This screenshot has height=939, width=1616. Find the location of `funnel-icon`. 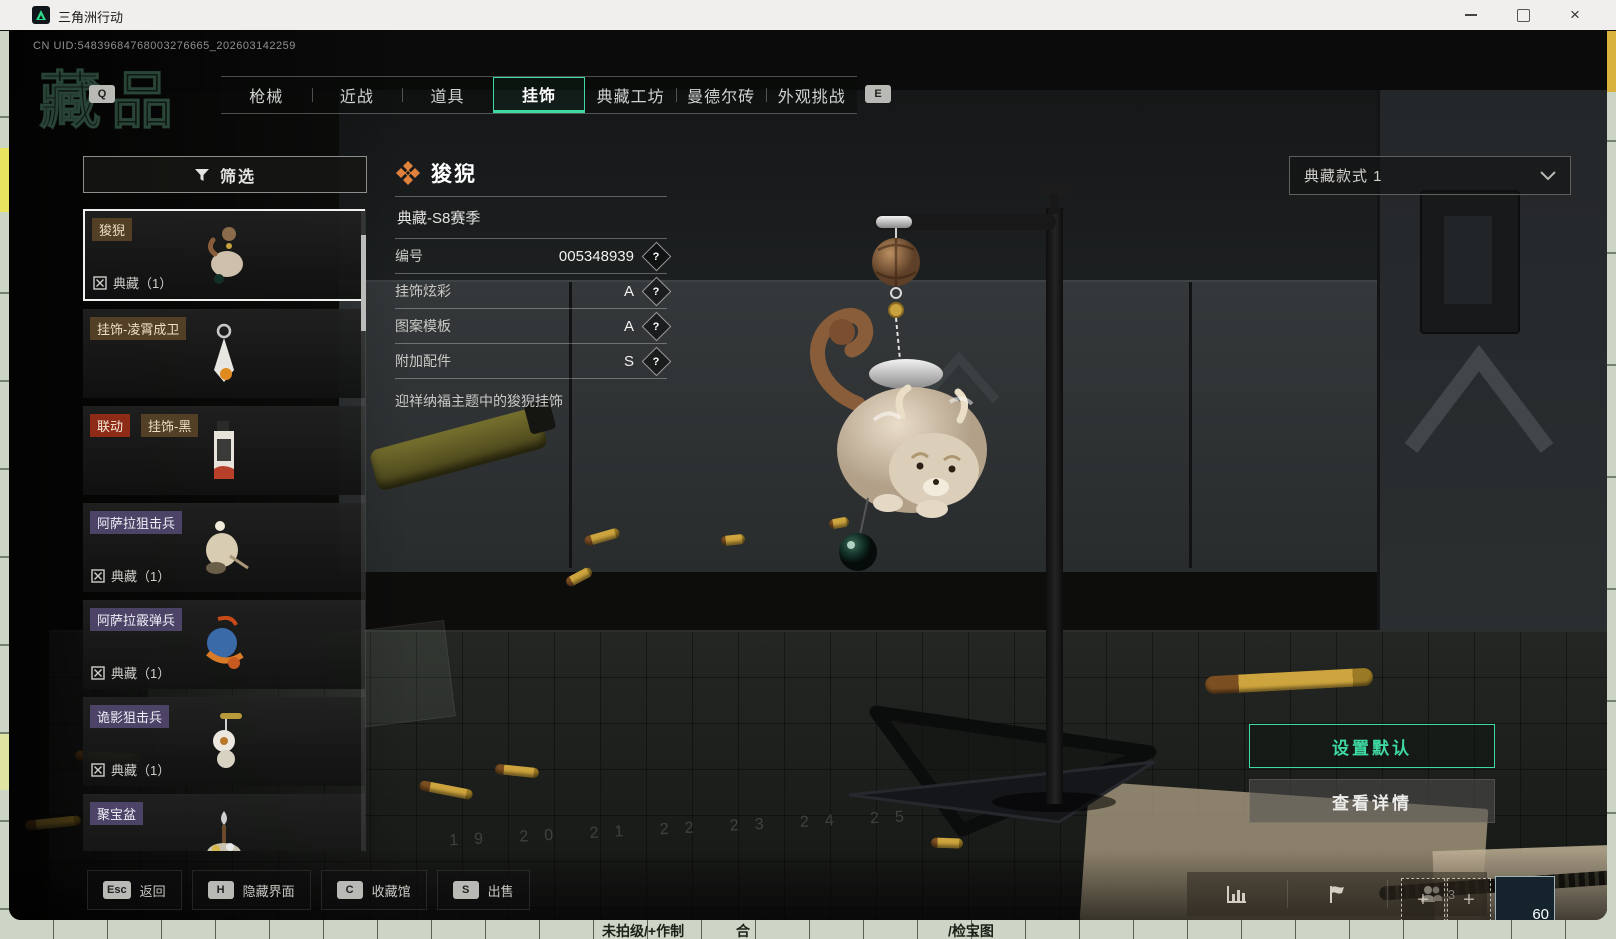

funnel-icon is located at coordinates (201, 174).